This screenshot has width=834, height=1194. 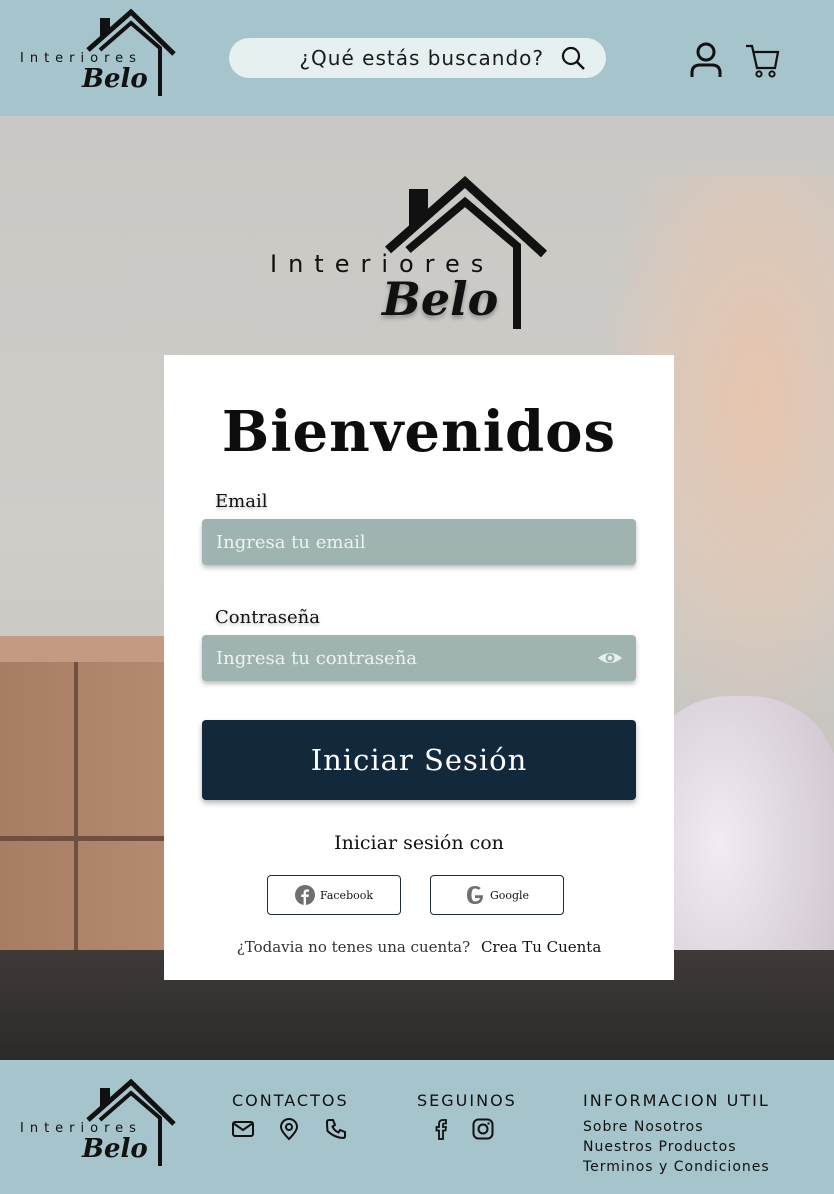 What do you see at coordinates (419, 432) in the screenshot?
I see `page-title: Bienvenidos` at bounding box center [419, 432].